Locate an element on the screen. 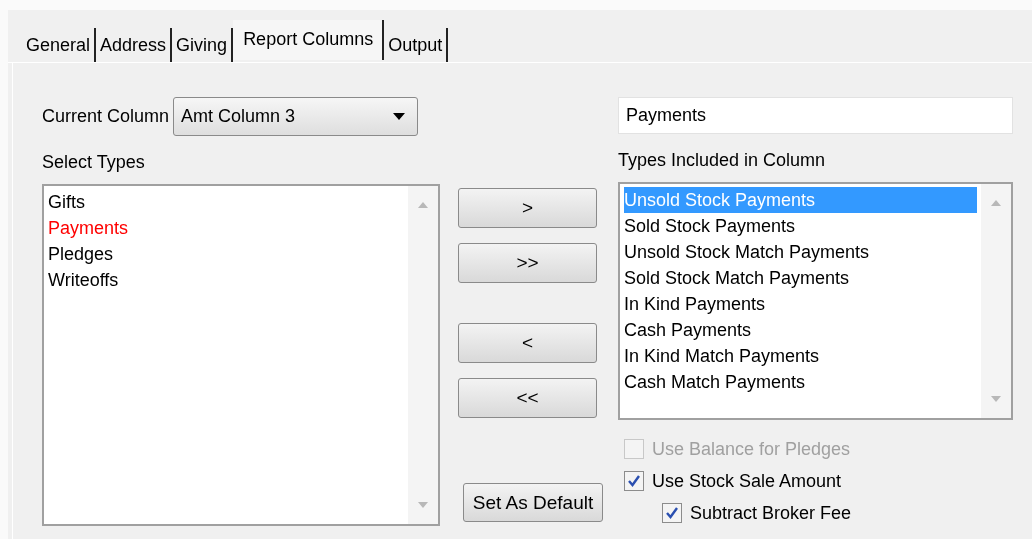 This screenshot has width=1032, height=539. current-column-dropdown: Amt Column 3 is located at coordinates (296, 116).